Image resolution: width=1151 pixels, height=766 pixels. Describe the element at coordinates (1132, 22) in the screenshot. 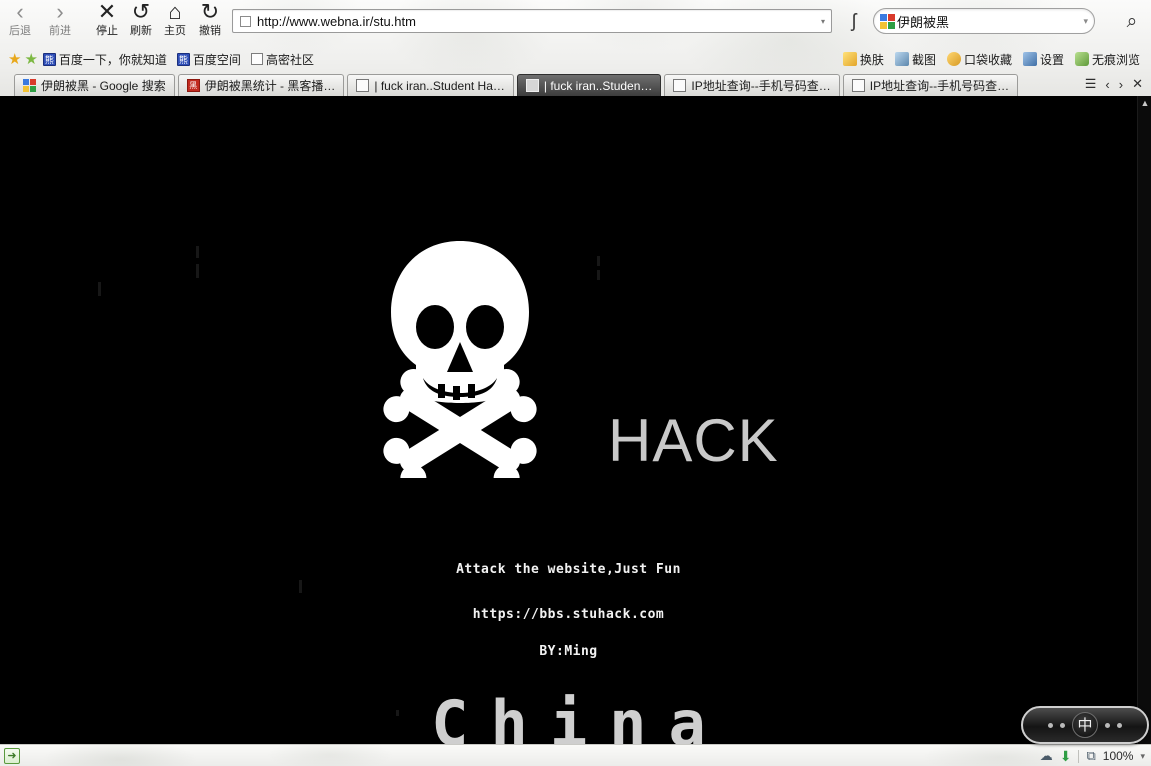

I see `search-go-button: ⌕` at that location.